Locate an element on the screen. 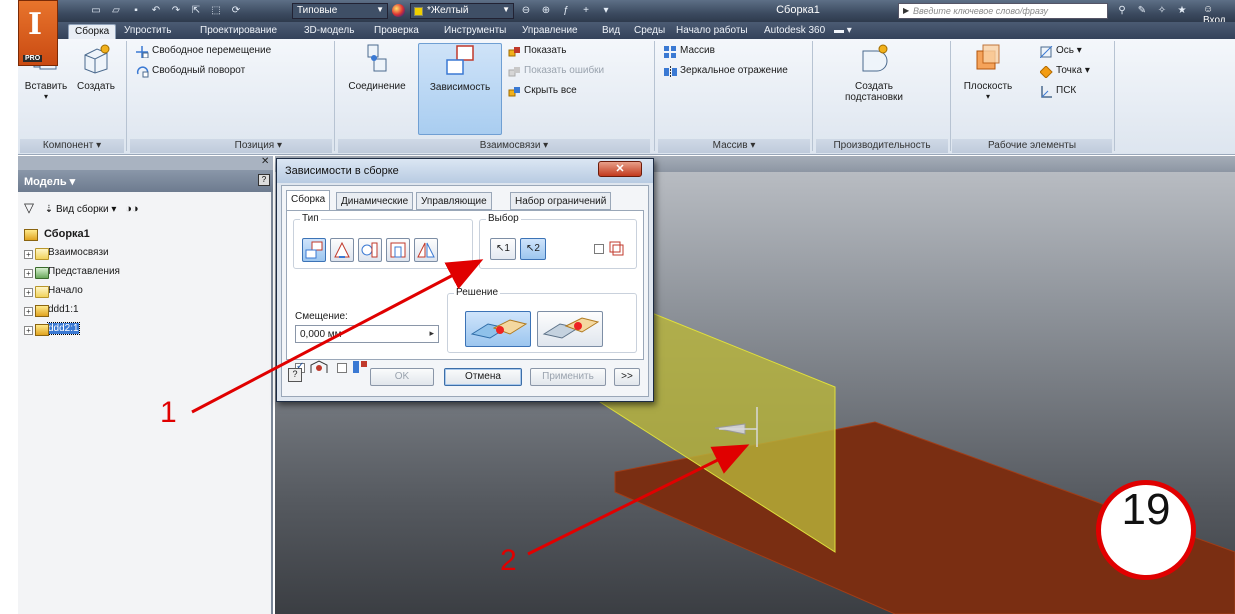 This screenshot has width=1235, height=614. selection-1-label: 1 is located at coordinates (507, 248).